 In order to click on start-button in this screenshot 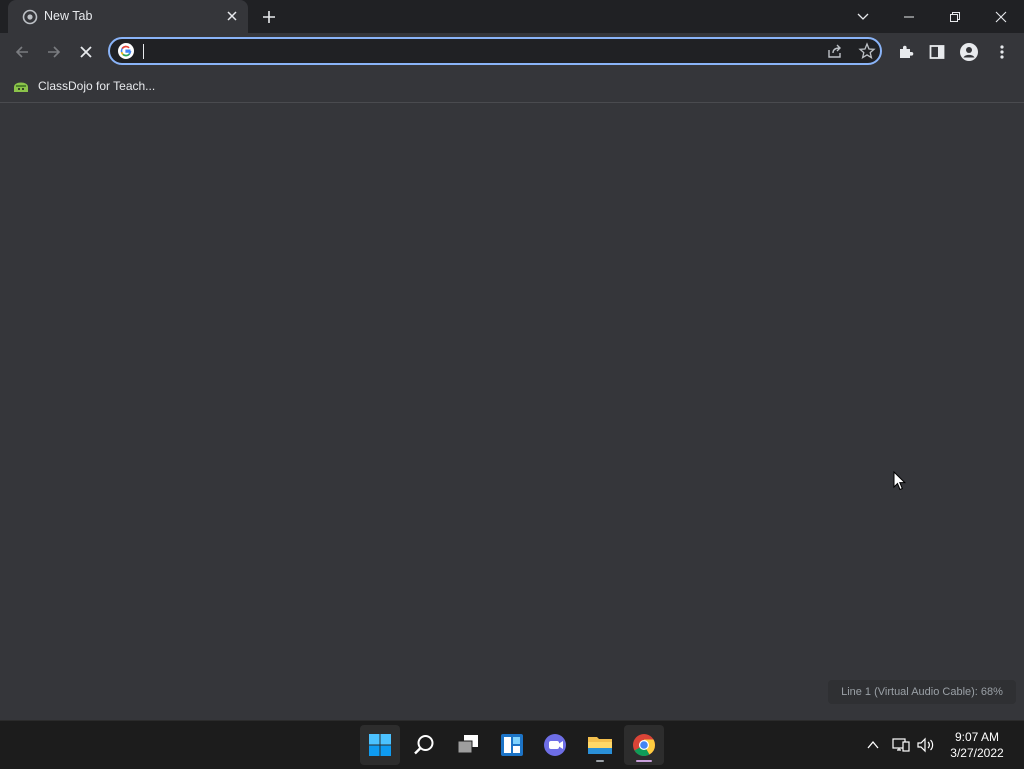, I will do `click(380, 745)`.